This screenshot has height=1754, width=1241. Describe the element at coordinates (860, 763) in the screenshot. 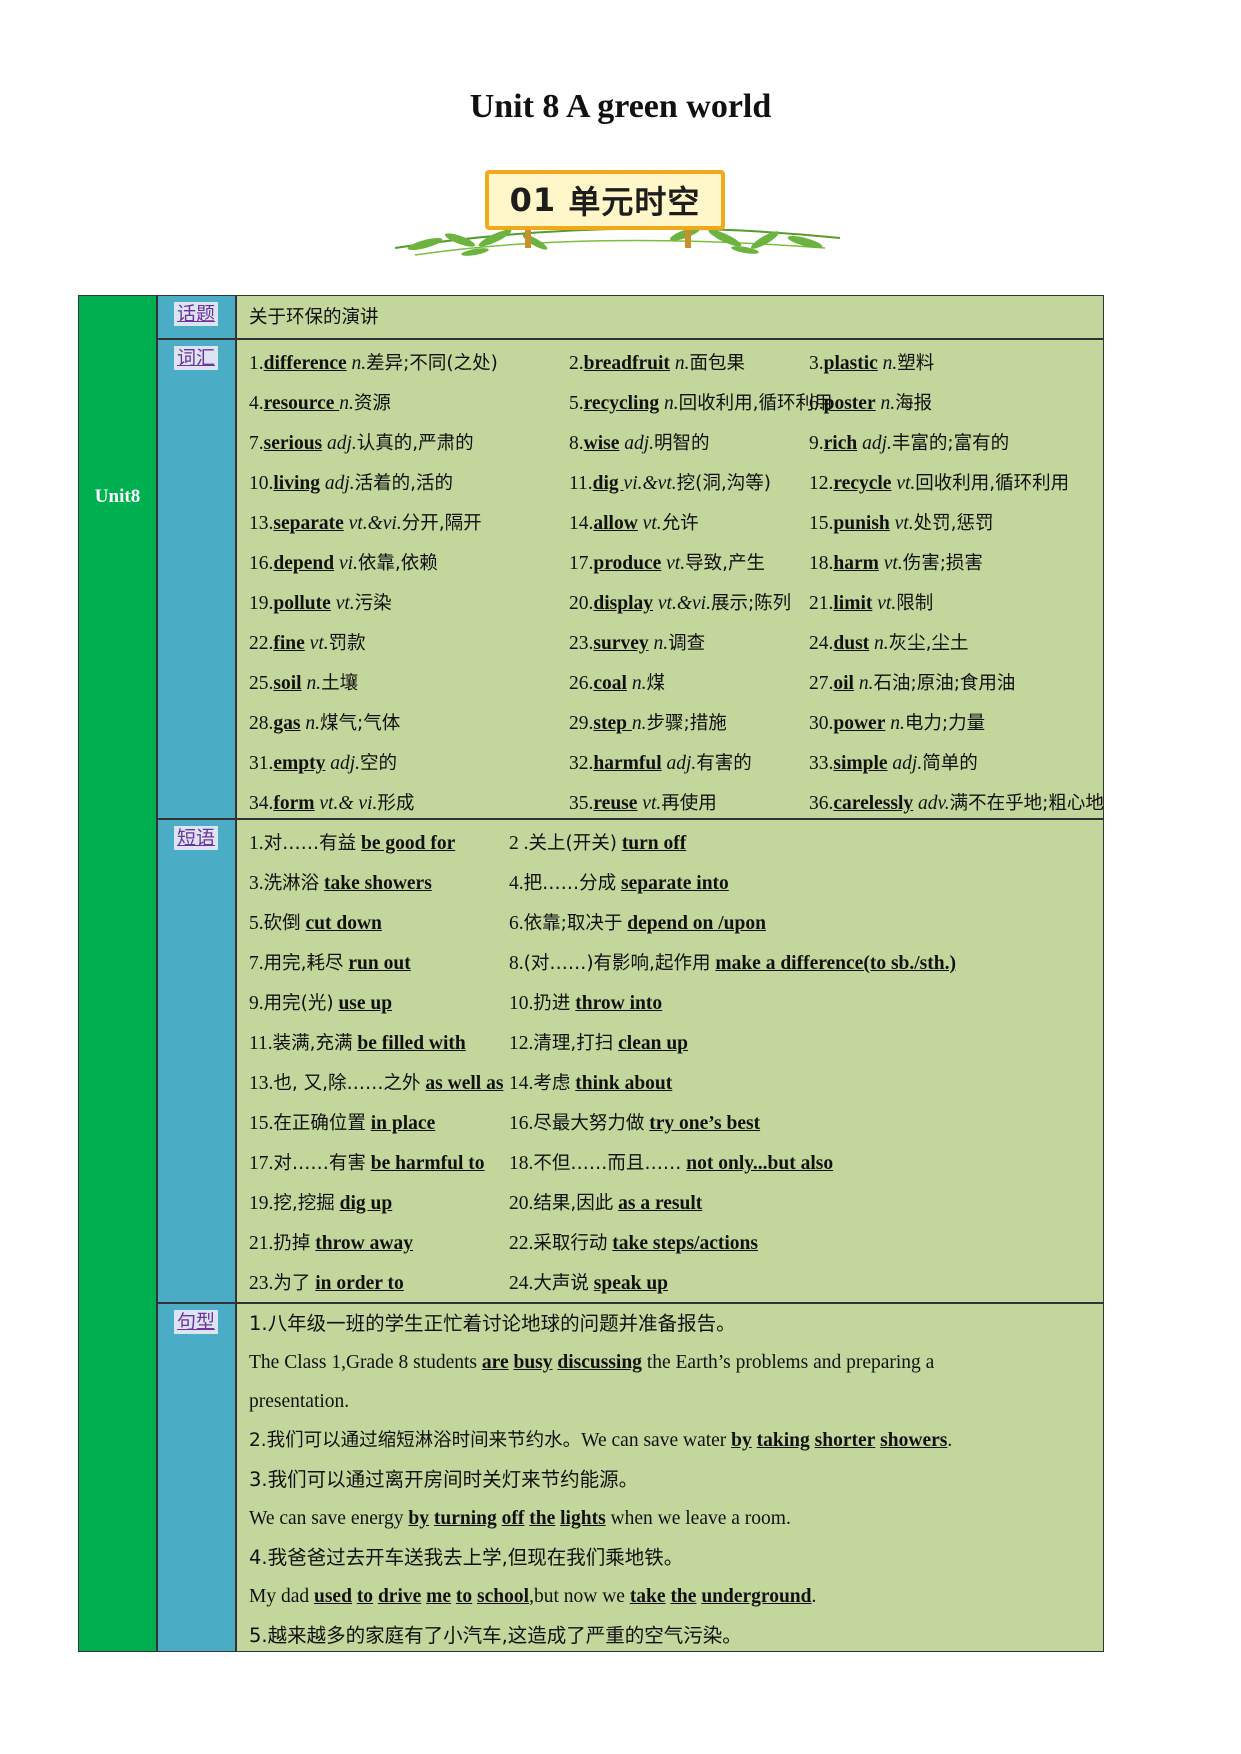

I see `vocab-word: simple` at that location.